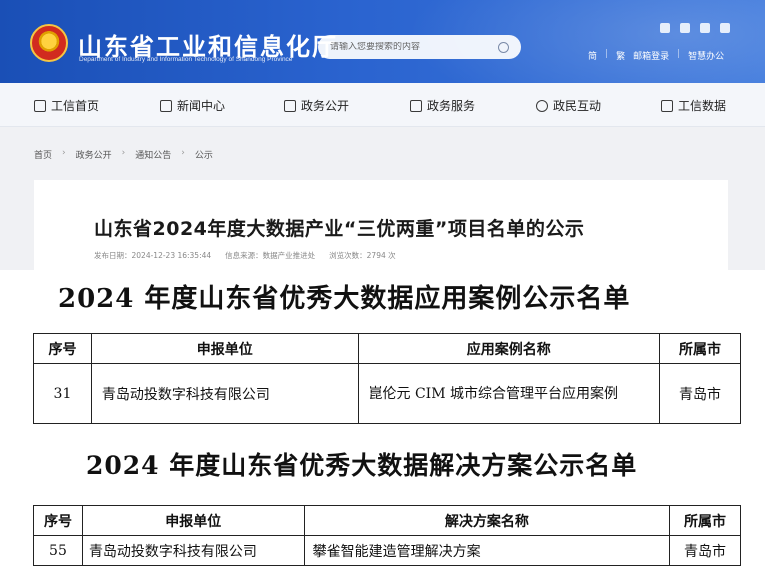  I want to click on list-title-solutions: 2024 年度山东省优秀大数据解决方案公示名单, so click(362, 465).